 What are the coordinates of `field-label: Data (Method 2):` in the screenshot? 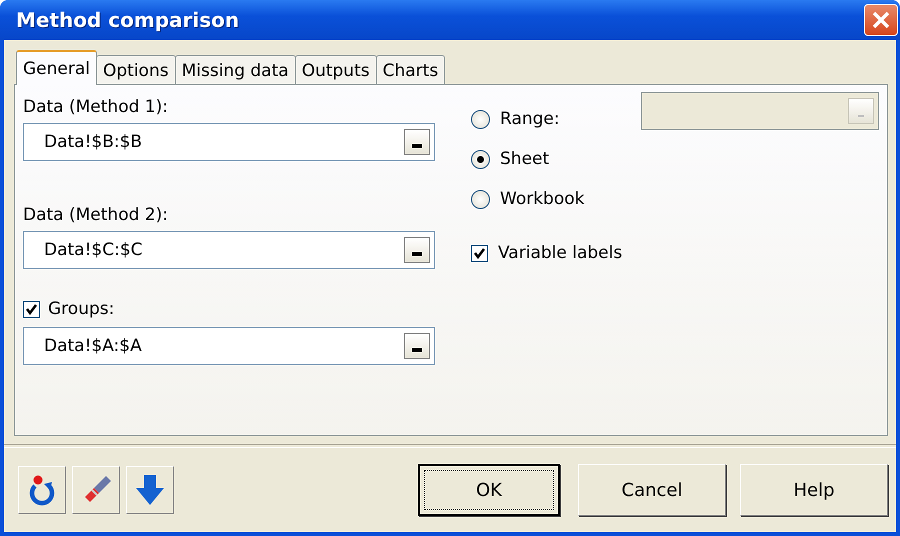 It's located at (96, 215).